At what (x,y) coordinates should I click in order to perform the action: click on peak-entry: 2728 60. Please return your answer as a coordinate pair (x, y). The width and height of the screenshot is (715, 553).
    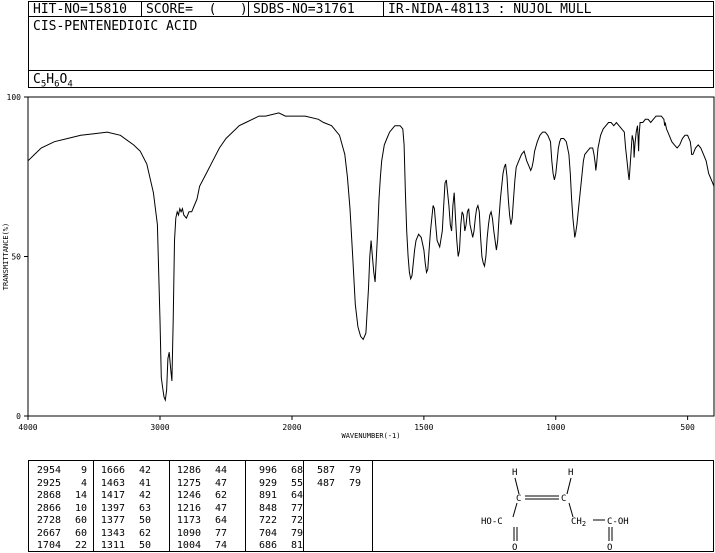
    Looking at the image, I should click on (60, 520).